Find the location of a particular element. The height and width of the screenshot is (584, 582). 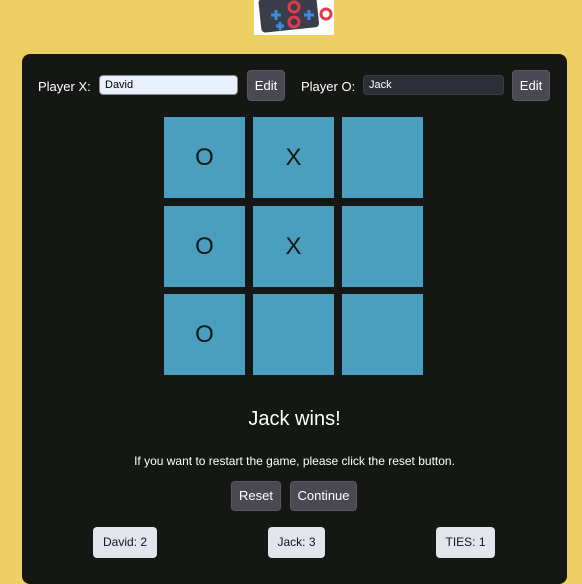

tic-tac-toe-logo-icon is located at coordinates (294, 17).